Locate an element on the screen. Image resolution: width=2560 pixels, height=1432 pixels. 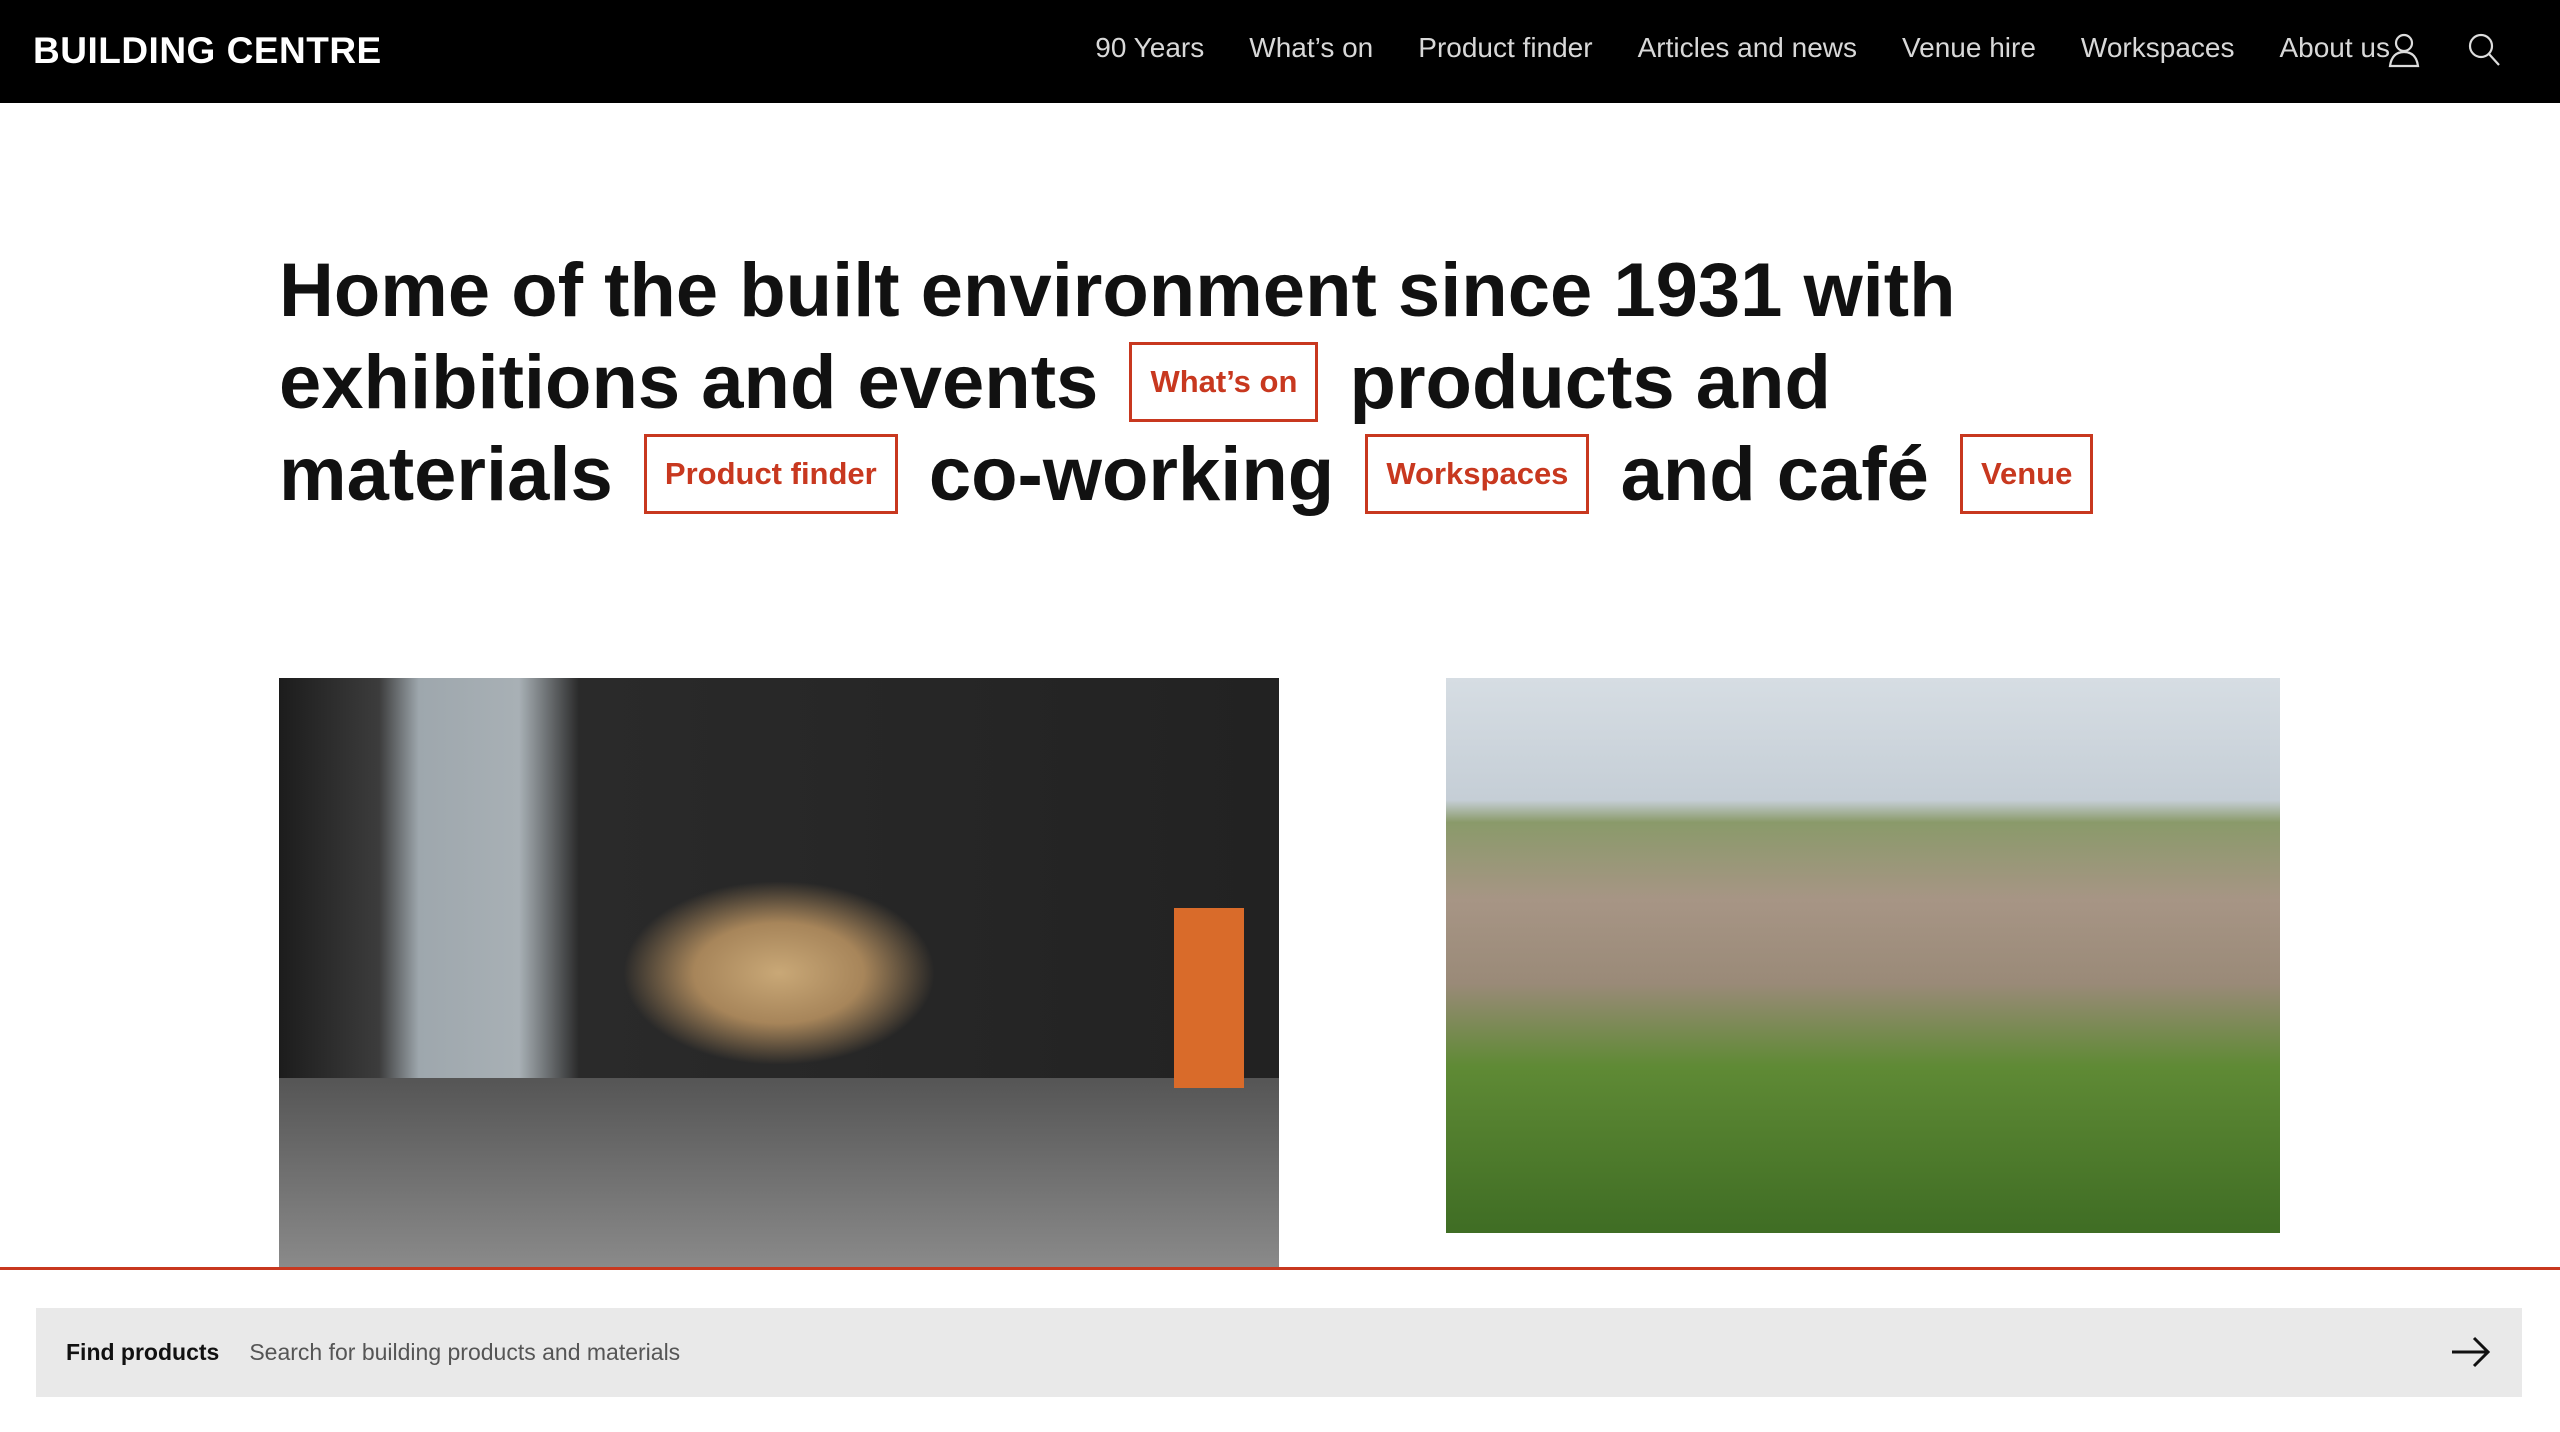
whats-on-tag-button: What’s on is located at coordinates (1224, 381).